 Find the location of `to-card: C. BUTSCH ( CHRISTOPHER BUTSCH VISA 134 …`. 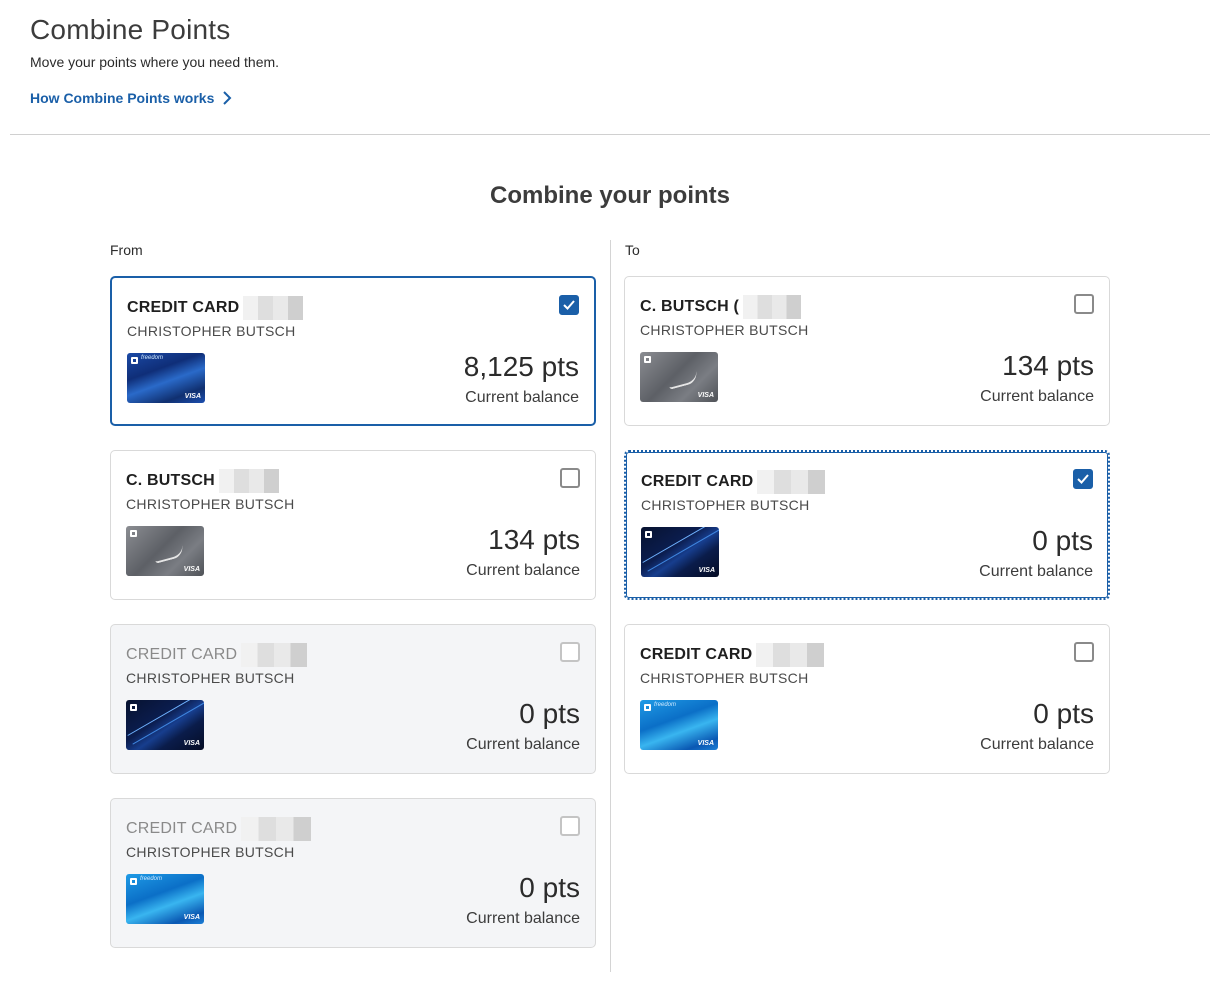

to-card: C. BUTSCH ( CHRISTOPHER BUTSCH VISA 134 … is located at coordinates (867, 351).